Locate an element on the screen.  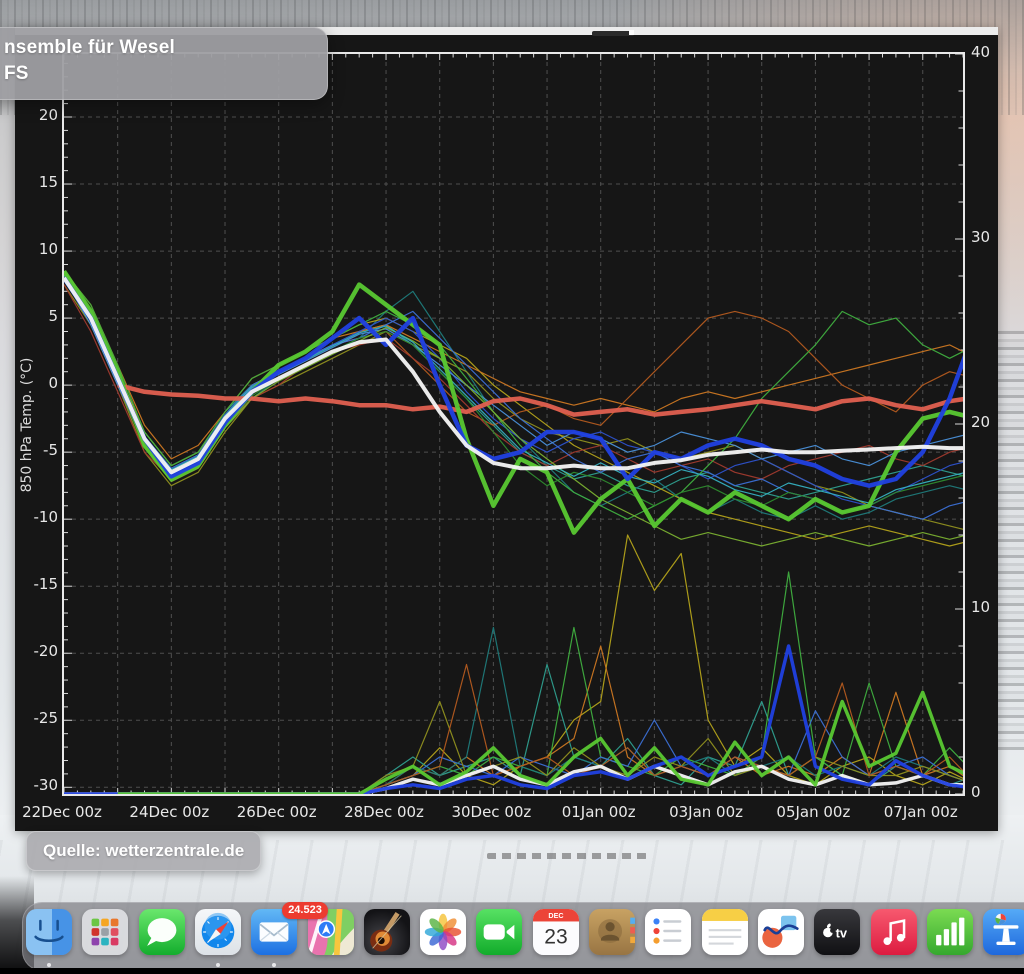
dock-safari-icon is located at coordinates (217, 932).